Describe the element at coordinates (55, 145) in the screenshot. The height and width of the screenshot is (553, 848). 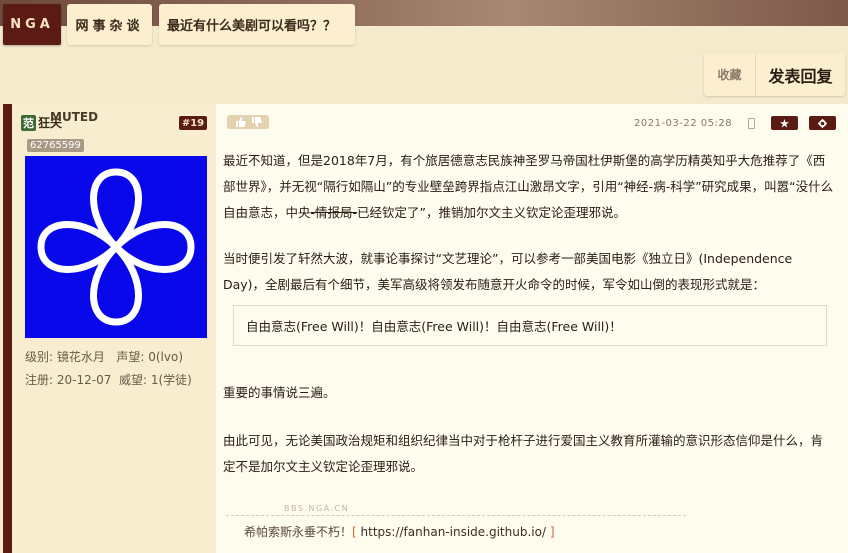
I see `user-id-badge: 62765599` at that location.